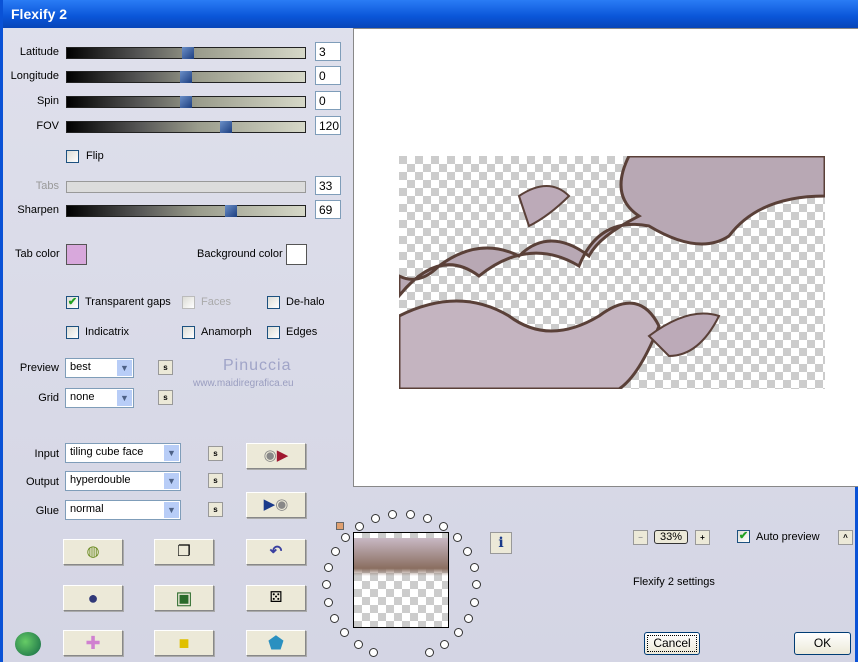 The image size is (858, 662). I want to click on indicatrix-label: Indicatrix, so click(107, 332).